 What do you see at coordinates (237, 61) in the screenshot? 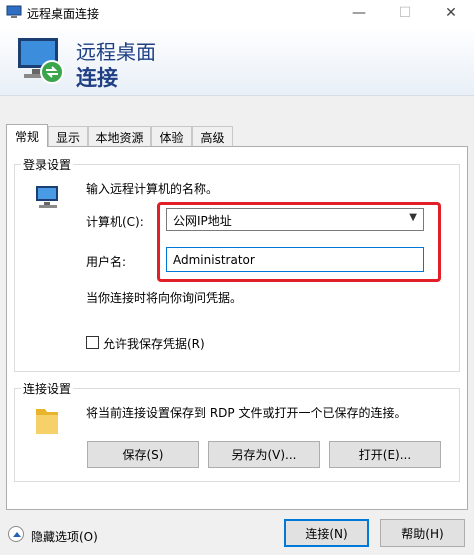
I see `header-banner: 远程桌面 连接` at bounding box center [237, 61].